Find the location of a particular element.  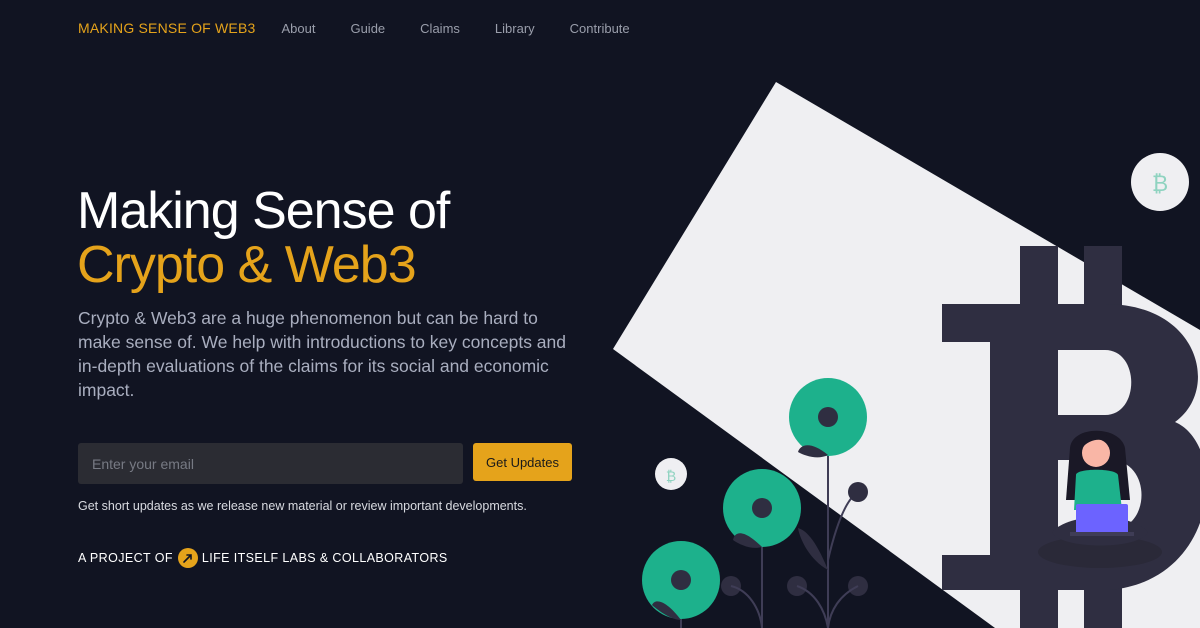

email-input is located at coordinates (270, 463).